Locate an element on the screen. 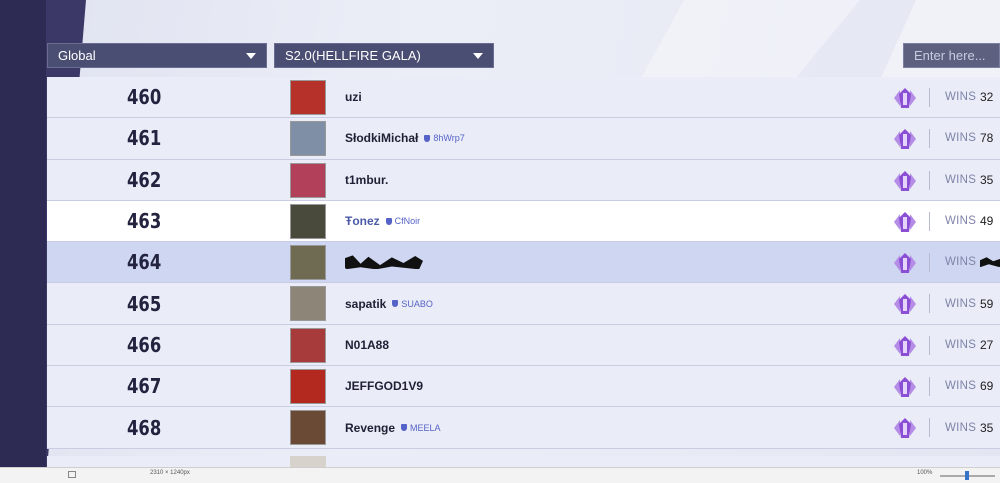 This screenshot has width=1000, height=483. player-name-cell: sapatik SUABO is located at coordinates (389, 303).